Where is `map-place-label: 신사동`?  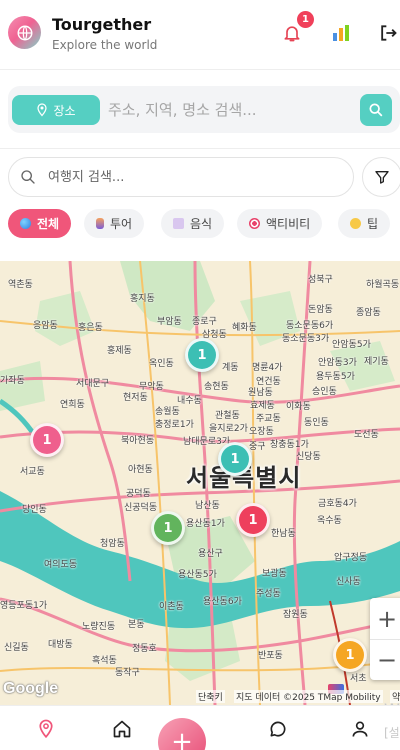
map-place-label: 신사동 is located at coordinates (348, 582).